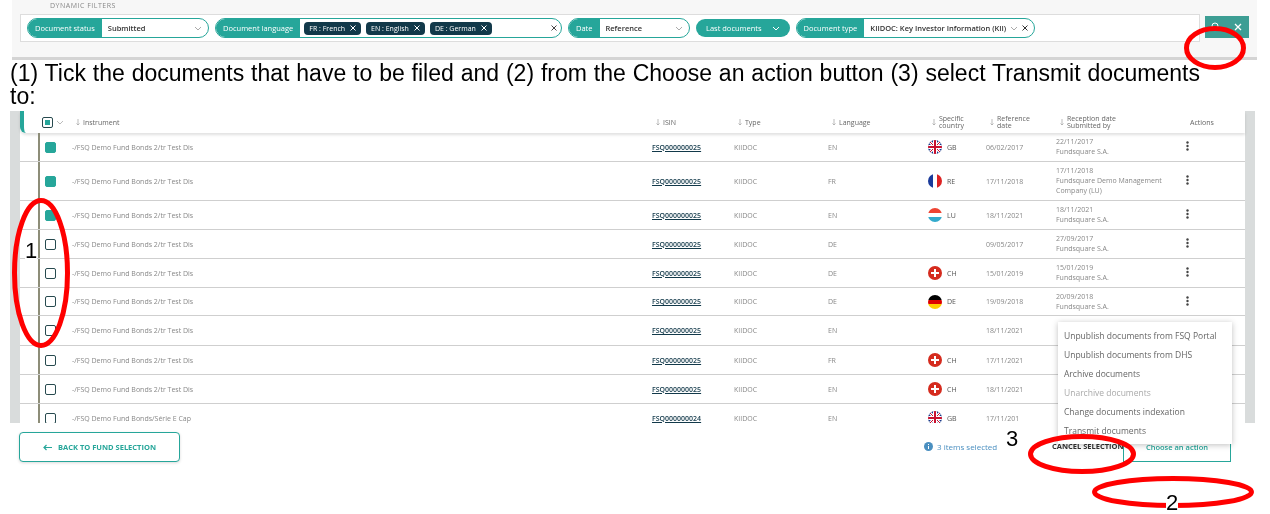 This screenshot has width=1270, height=514. Describe the element at coordinates (928, 446) in the screenshot. I see `info-icon` at that location.